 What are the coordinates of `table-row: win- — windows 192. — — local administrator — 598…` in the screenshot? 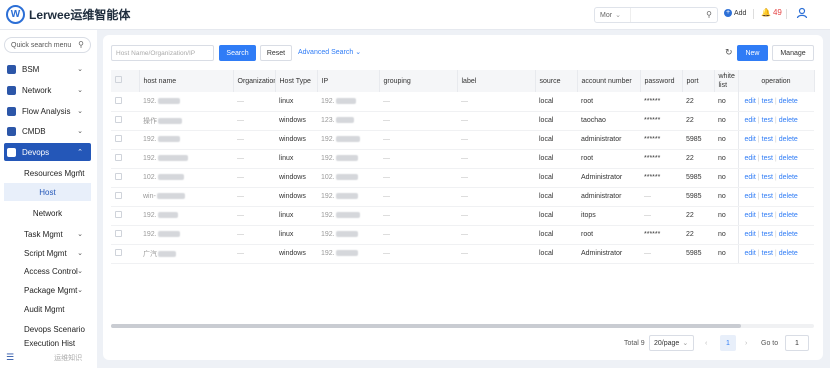 It's located at (462, 197).